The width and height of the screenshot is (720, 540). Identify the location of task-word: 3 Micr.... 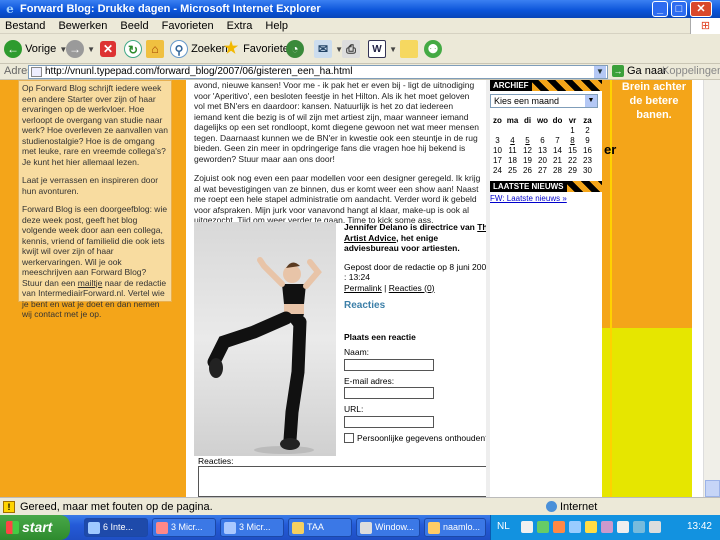
(252, 527).